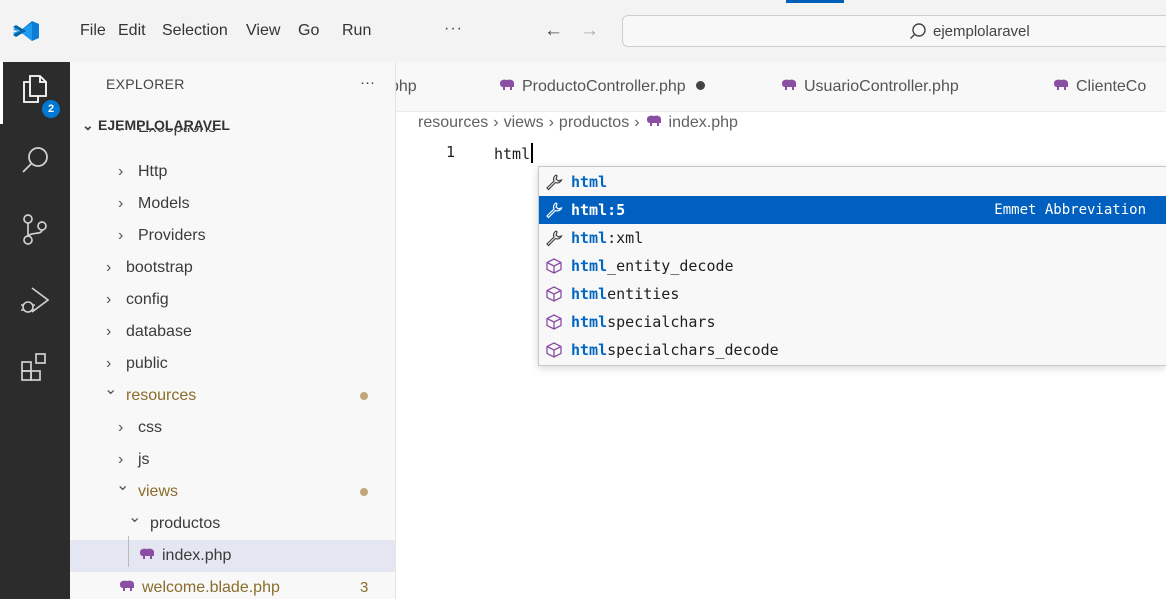  Describe the element at coordinates (232, 492) in the screenshot. I see `tree-folder-views: ⌄ views` at that location.